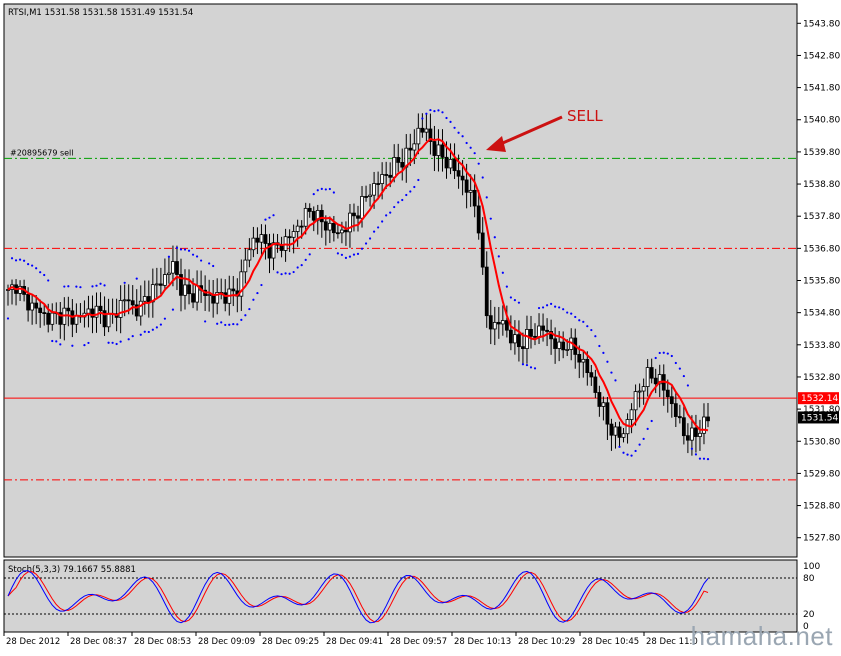 This screenshot has height=656, width=841. What do you see at coordinates (821, 24) in the screenshot?
I see `price-axis-label: 1543.80` at bounding box center [821, 24].